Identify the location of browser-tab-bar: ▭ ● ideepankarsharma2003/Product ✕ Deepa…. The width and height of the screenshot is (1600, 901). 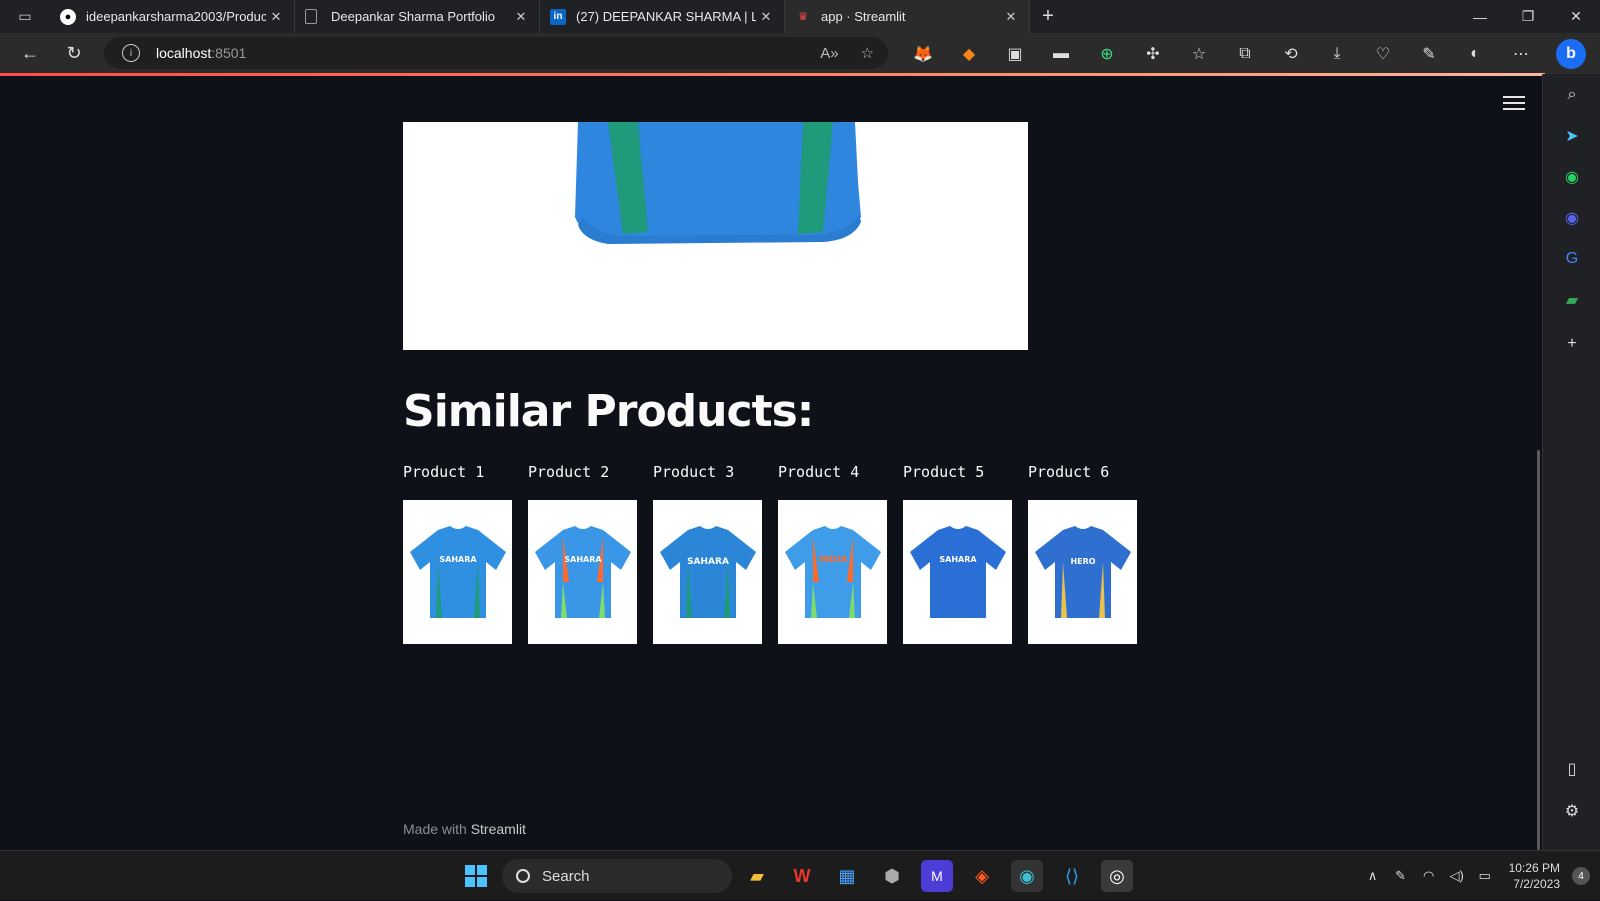
(800, 16).